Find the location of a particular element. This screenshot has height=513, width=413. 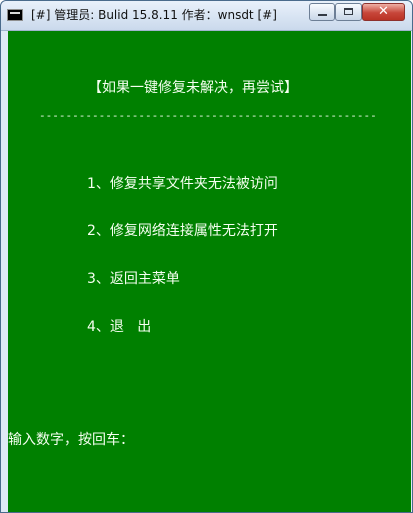

close-icon: ✕ is located at coordinates (383, 11).